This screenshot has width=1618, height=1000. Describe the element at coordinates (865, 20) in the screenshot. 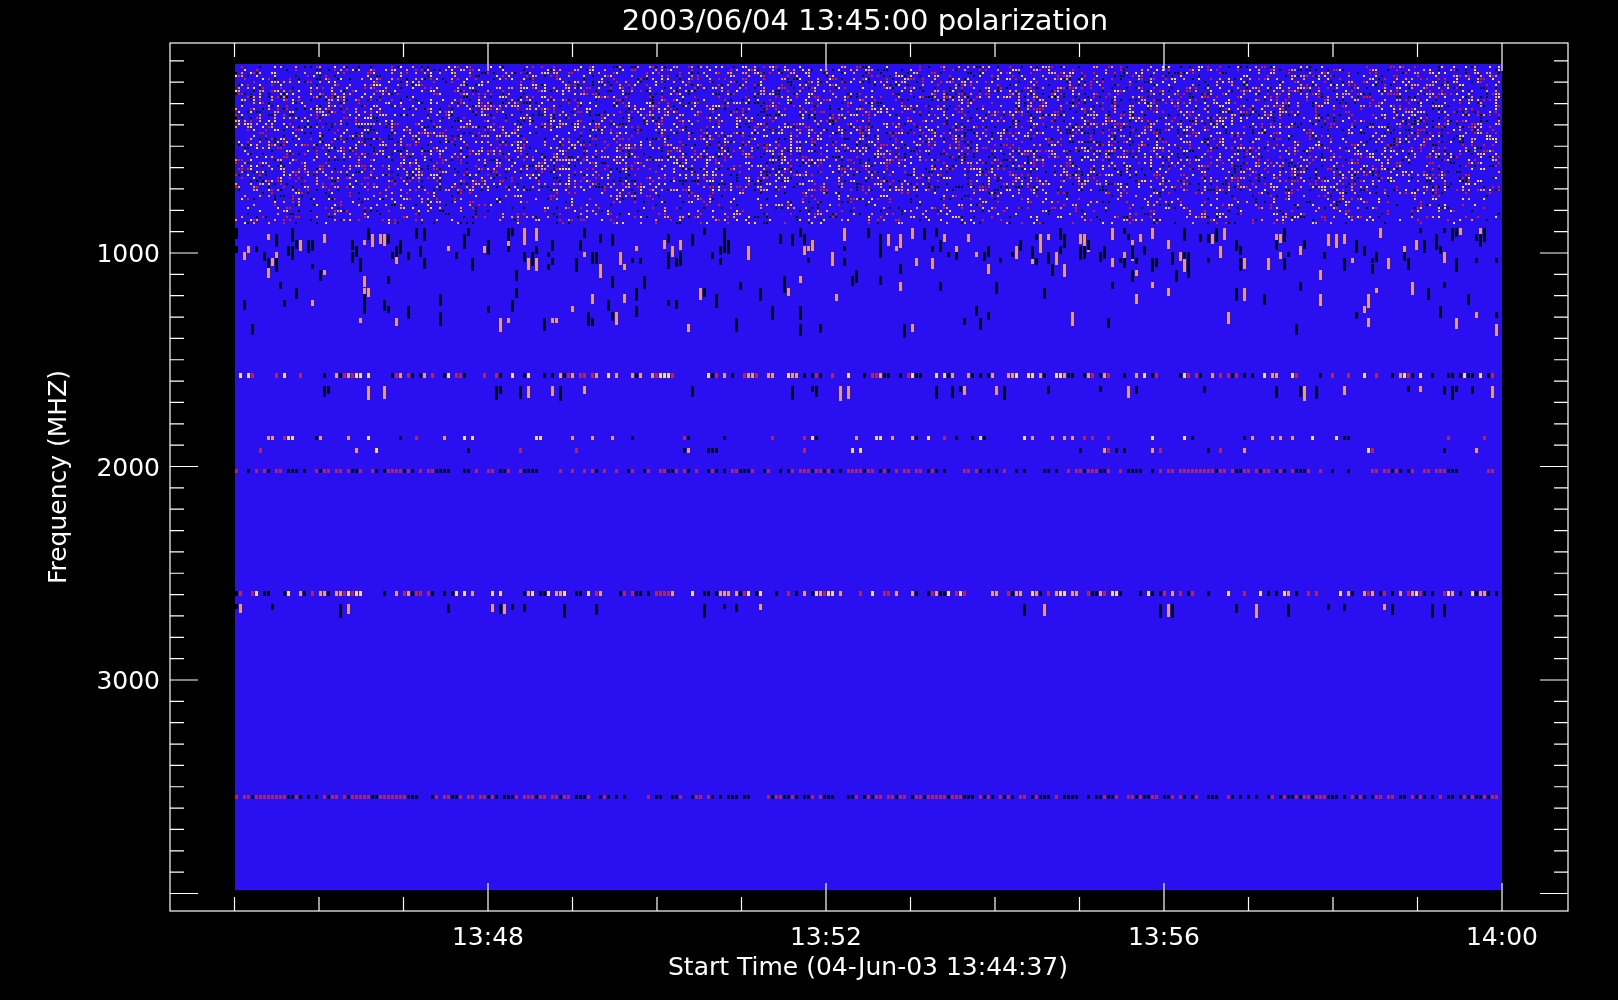

I see `chart-title: 2003/06/04 13:45:00 polarization` at that location.